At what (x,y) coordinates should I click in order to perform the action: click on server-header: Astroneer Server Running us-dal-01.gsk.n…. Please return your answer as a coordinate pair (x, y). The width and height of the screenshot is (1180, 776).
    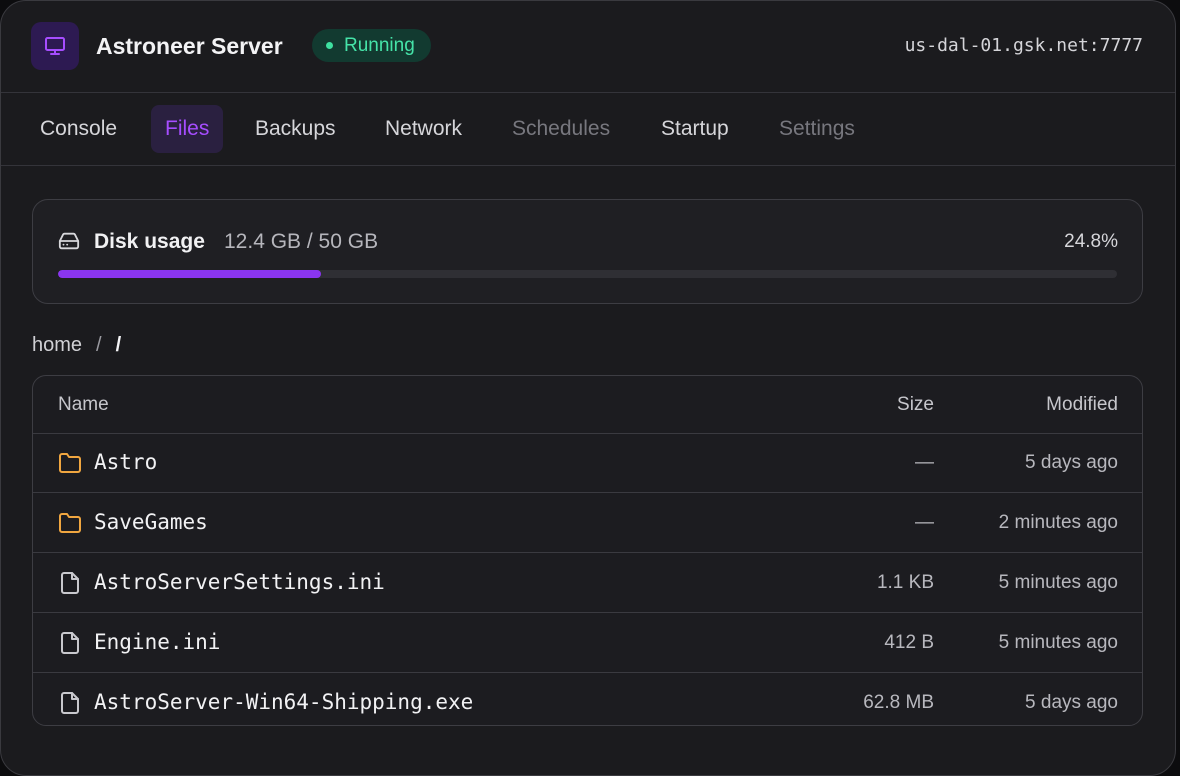
    Looking at the image, I should click on (588, 47).